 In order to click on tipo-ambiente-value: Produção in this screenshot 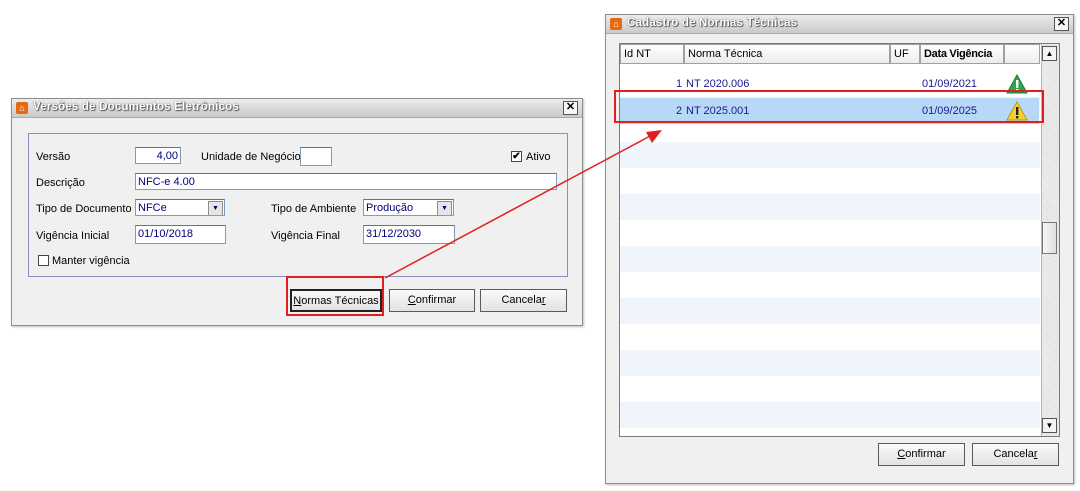, I will do `click(390, 208)`.